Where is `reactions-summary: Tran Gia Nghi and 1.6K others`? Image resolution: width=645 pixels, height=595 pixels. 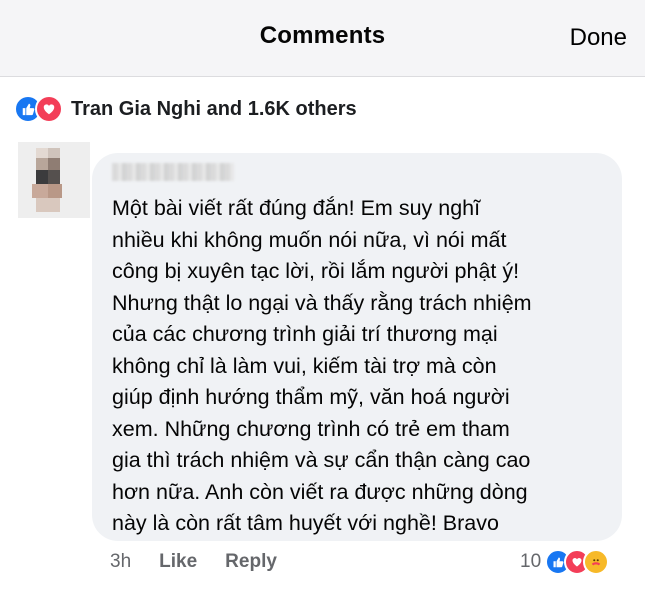 reactions-summary: Tran Gia Nghi and 1.6K others is located at coordinates (185, 109).